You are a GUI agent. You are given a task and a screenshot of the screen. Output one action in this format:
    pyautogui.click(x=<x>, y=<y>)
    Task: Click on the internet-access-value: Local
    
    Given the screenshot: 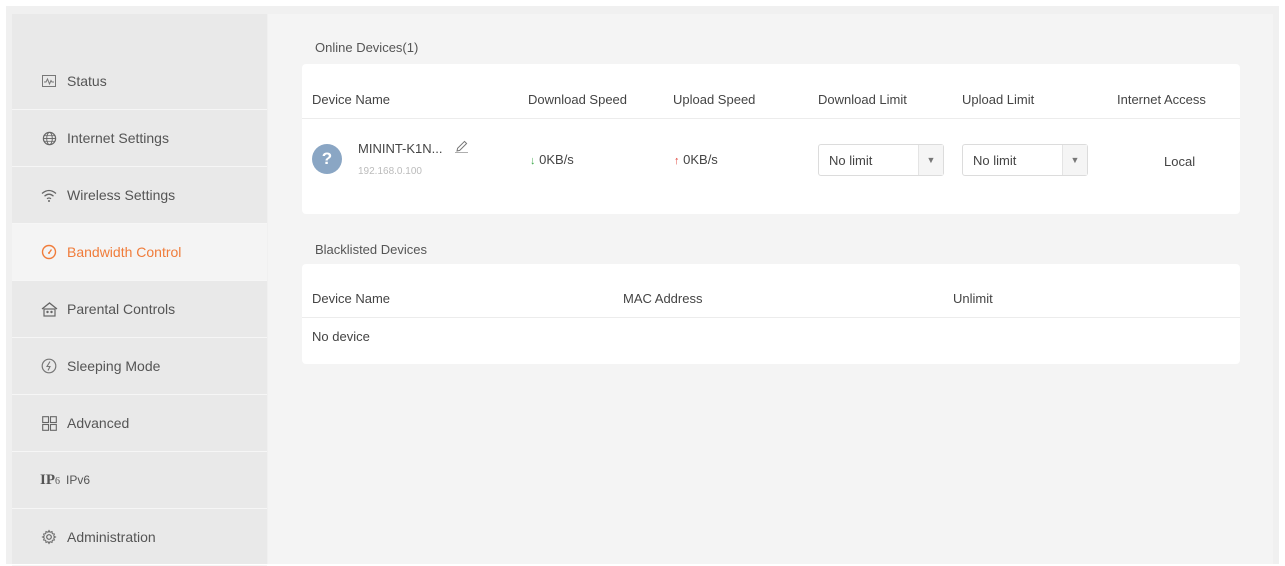 What is the action you would take?
    pyautogui.click(x=1180, y=161)
    